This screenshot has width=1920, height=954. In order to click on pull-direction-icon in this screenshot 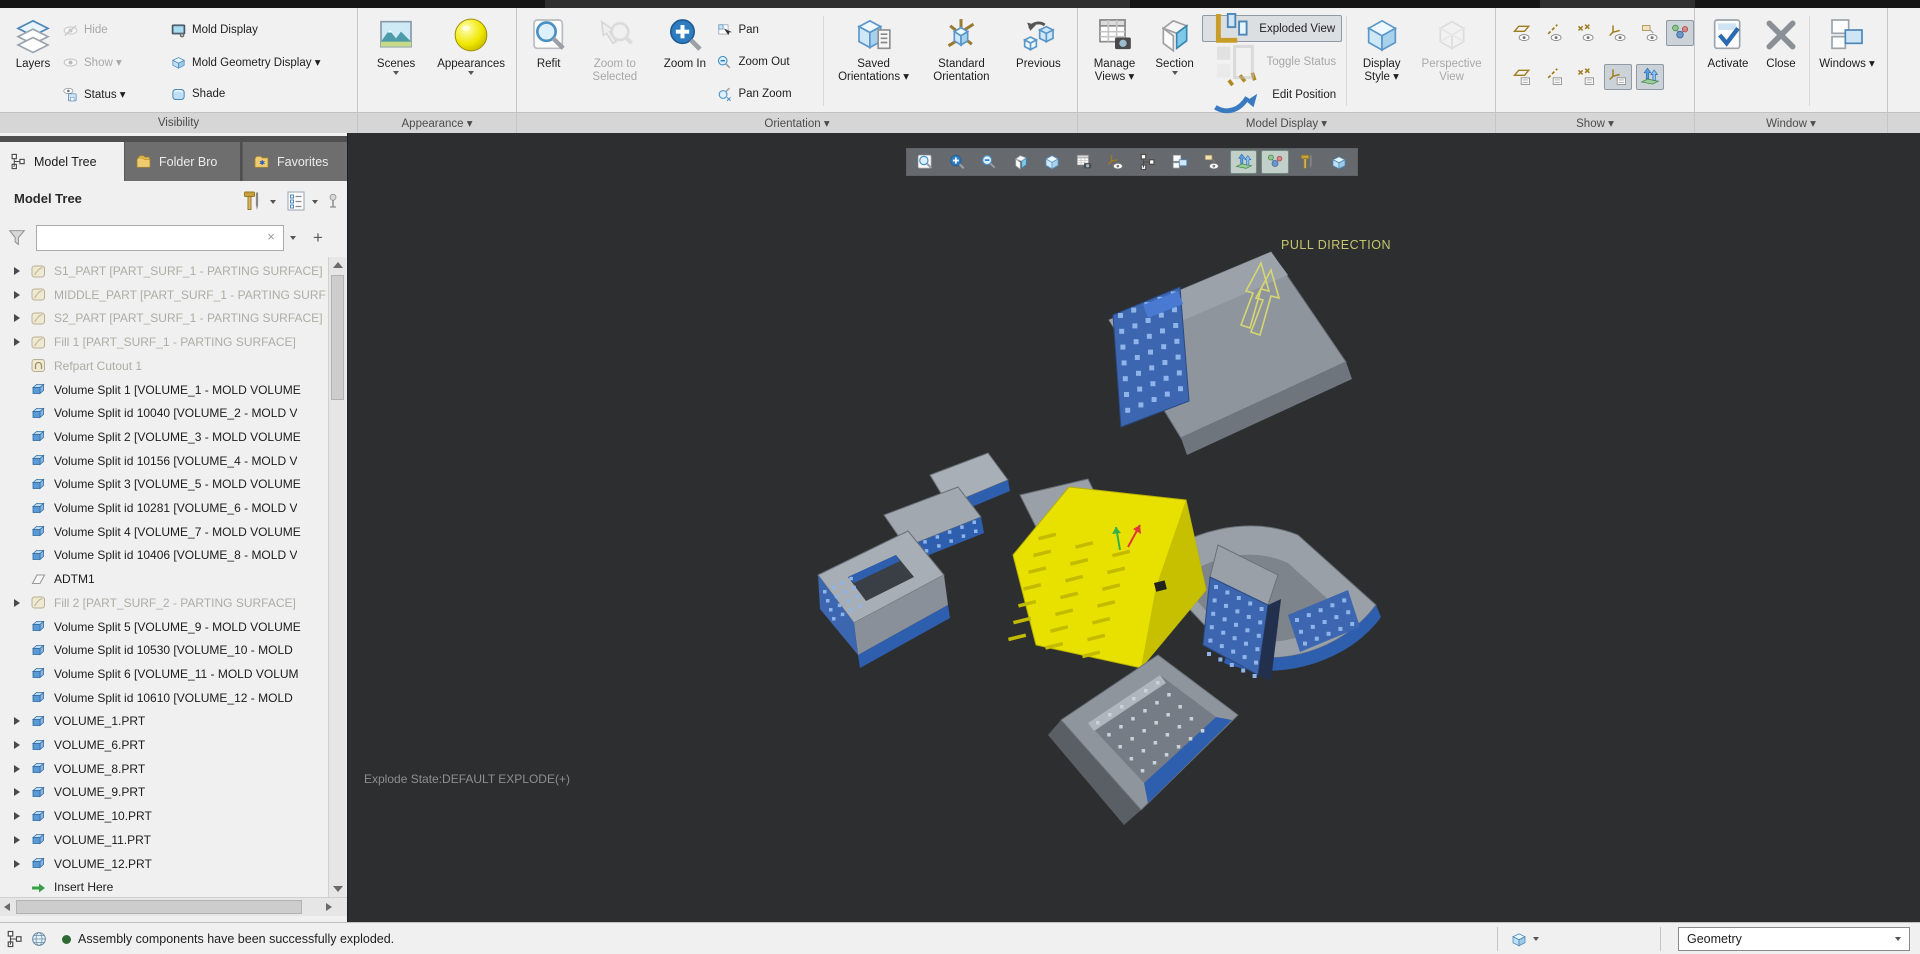, I will do `click(1243, 162)`.